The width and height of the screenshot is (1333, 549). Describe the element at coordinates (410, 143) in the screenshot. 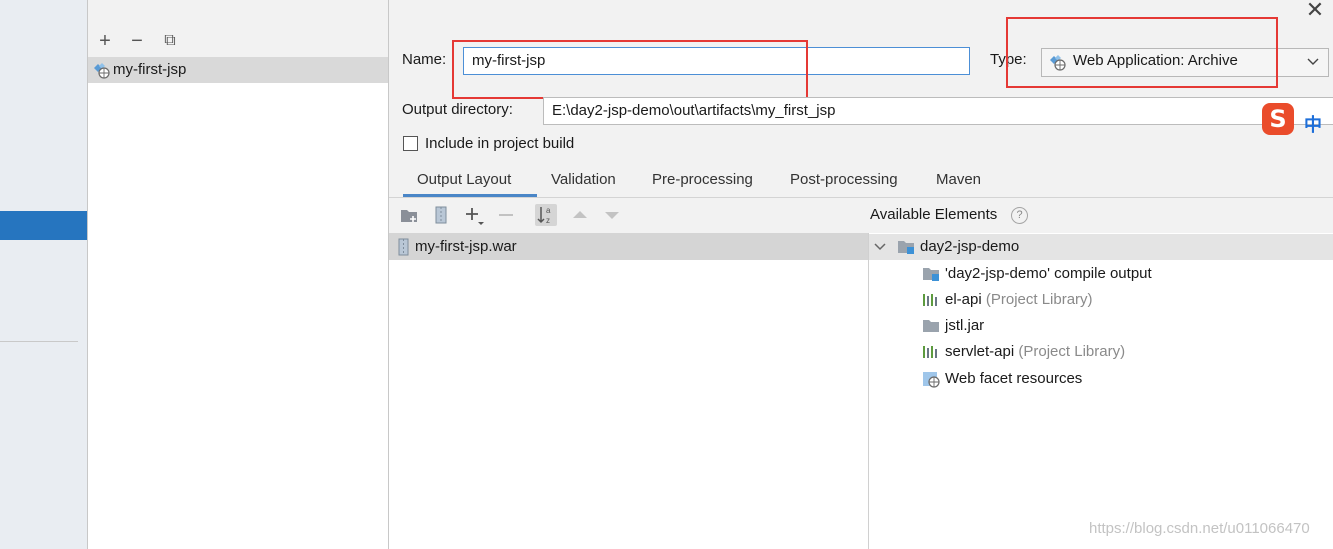

I see `include-in-build-checkbox` at that location.